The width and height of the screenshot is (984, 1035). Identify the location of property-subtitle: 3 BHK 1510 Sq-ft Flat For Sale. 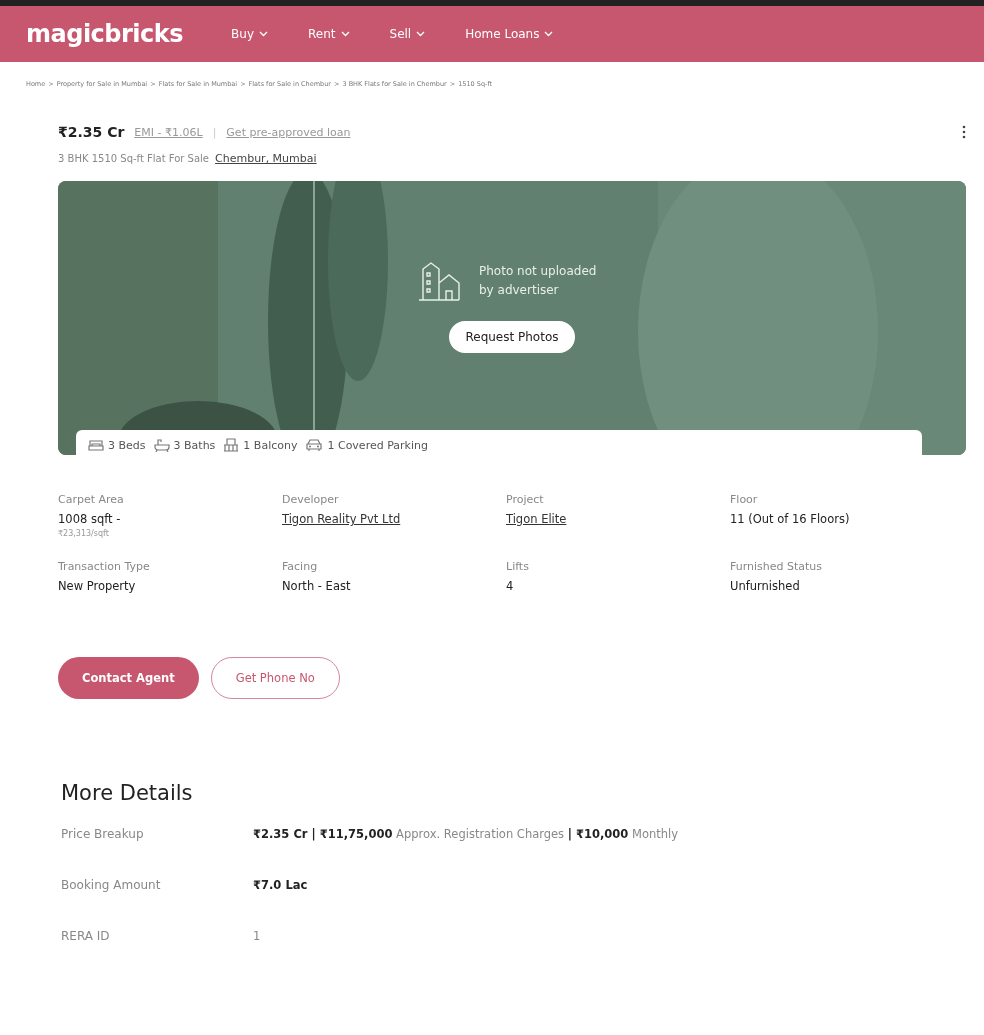
(133, 158).